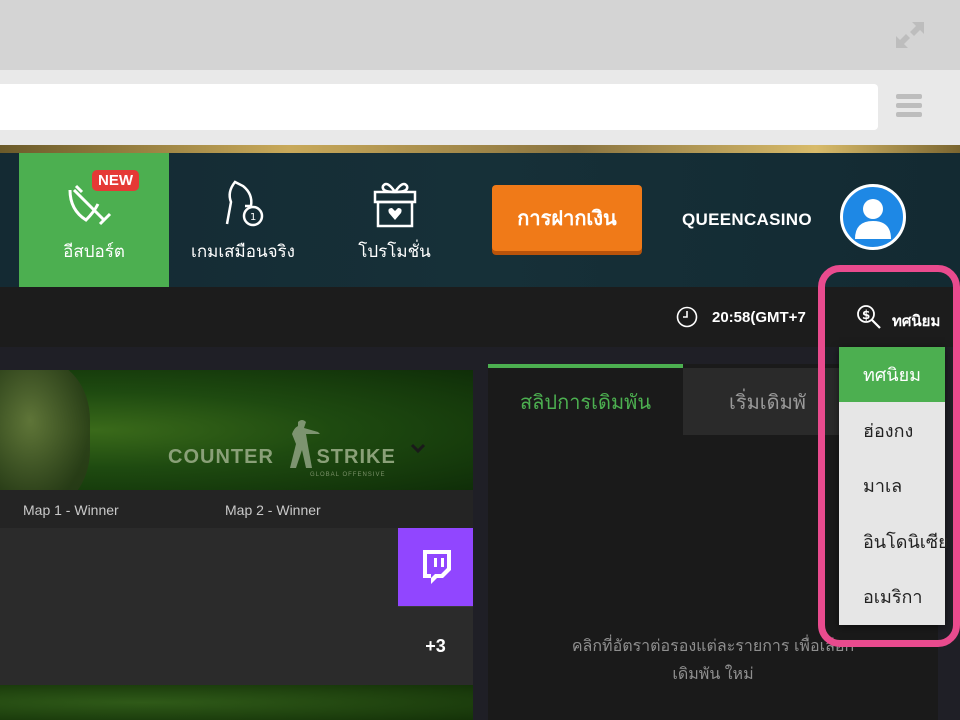 This screenshot has height=720, width=960. What do you see at coordinates (273, 510) in the screenshot?
I see `market-label-map2: Map 2 - Winner` at bounding box center [273, 510].